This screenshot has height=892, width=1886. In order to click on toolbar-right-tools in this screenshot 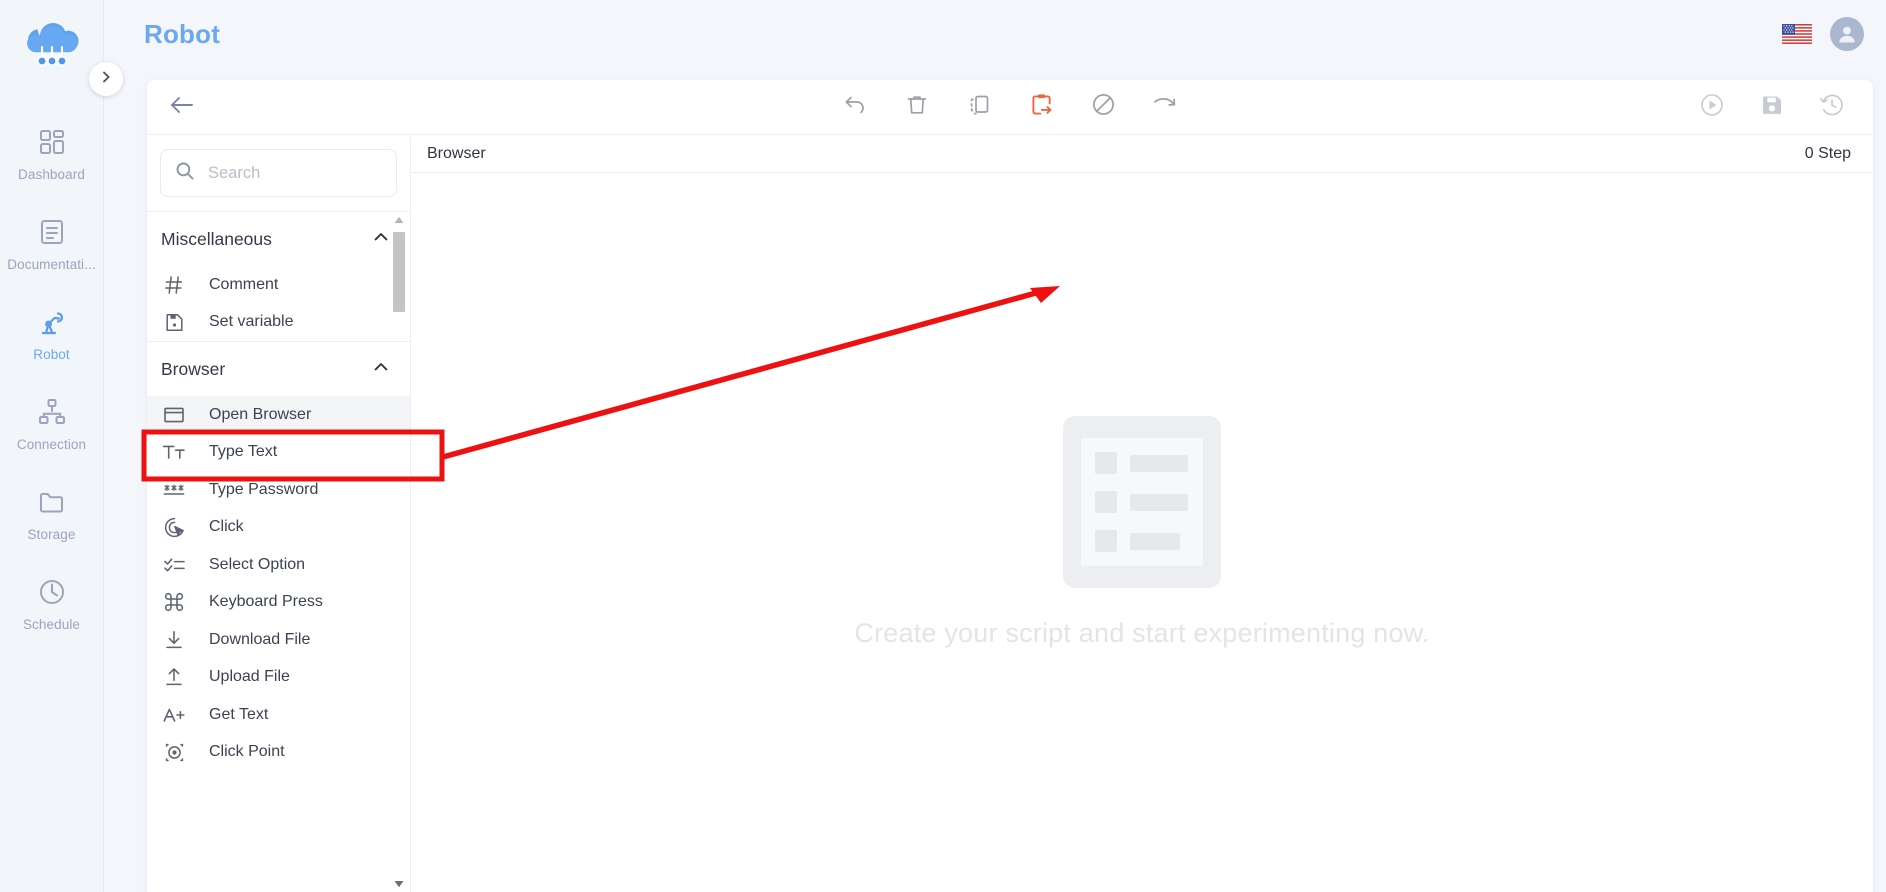, I will do `click(1772, 107)`.